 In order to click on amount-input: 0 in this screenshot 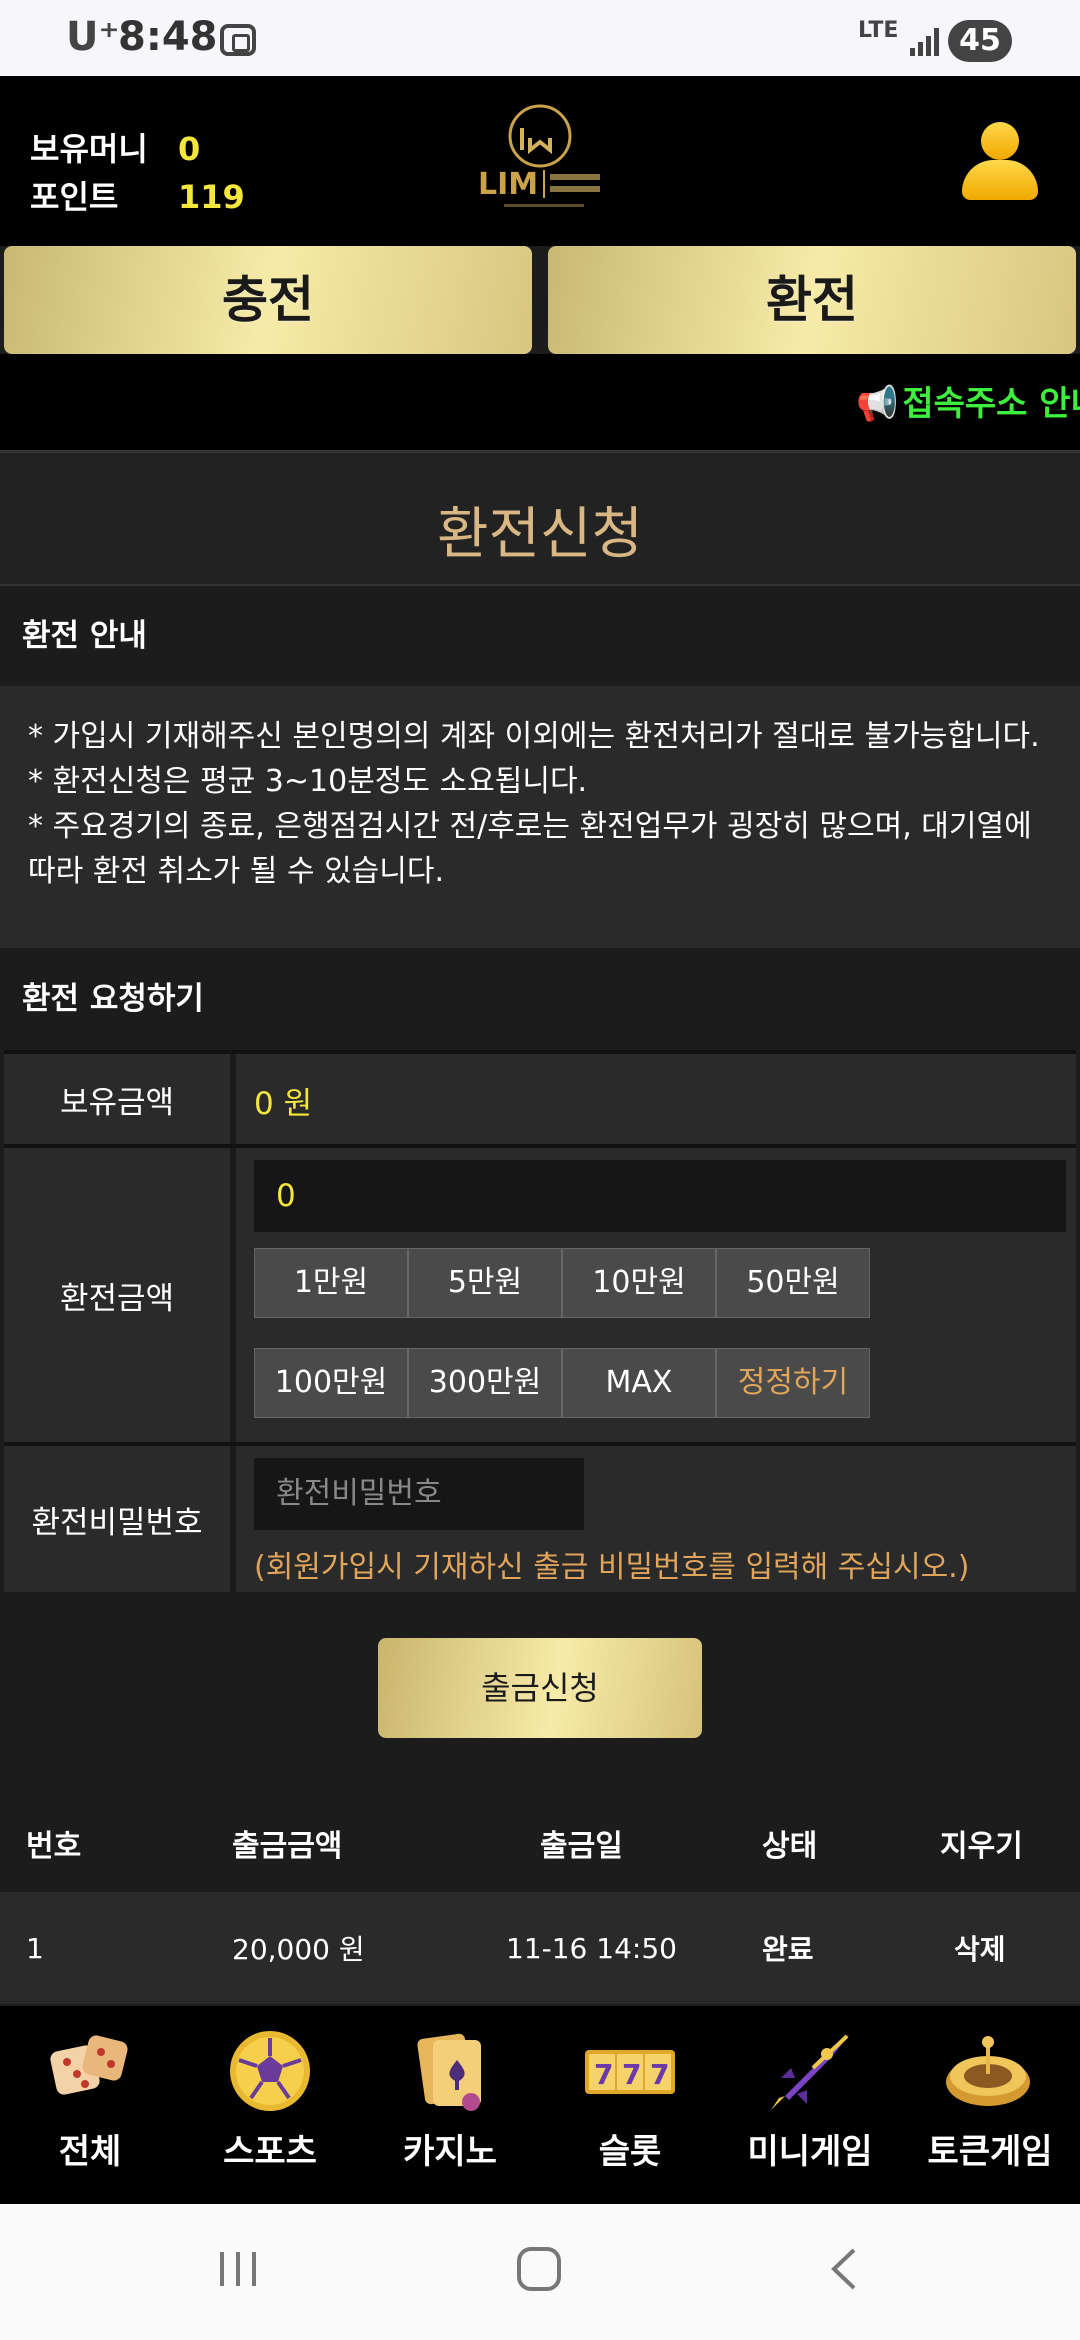, I will do `click(660, 1196)`.